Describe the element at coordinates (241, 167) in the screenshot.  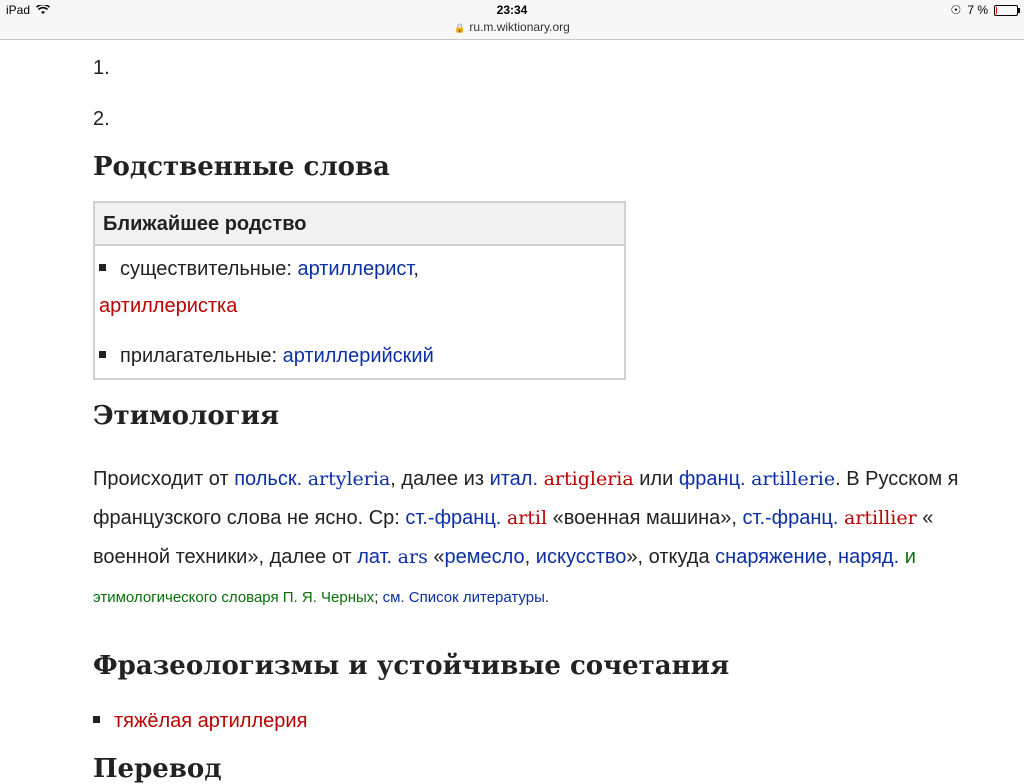
I see `section-heading-related: Родственные слова` at that location.